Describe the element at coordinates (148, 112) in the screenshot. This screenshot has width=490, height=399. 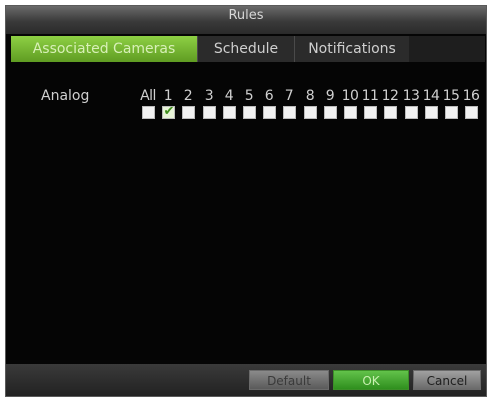
I see `camera-all-checkbox` at that location.